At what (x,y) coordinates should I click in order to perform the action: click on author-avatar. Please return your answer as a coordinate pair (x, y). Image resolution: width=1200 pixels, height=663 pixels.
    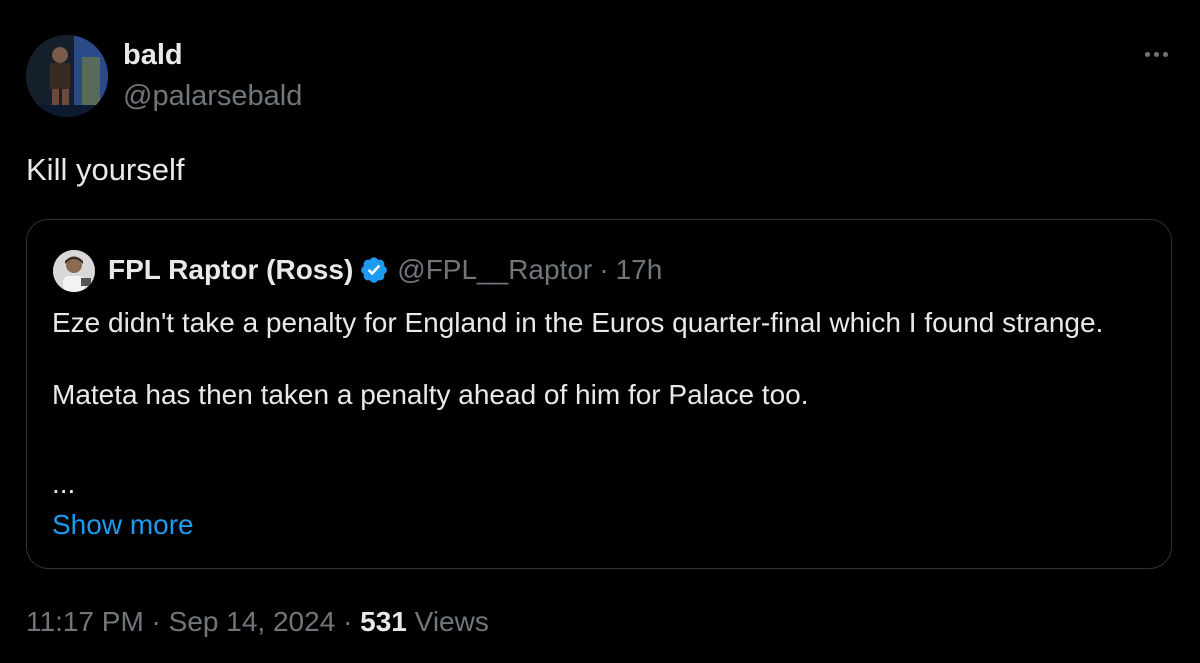
    Looking at the image, I should click on (67, 76).